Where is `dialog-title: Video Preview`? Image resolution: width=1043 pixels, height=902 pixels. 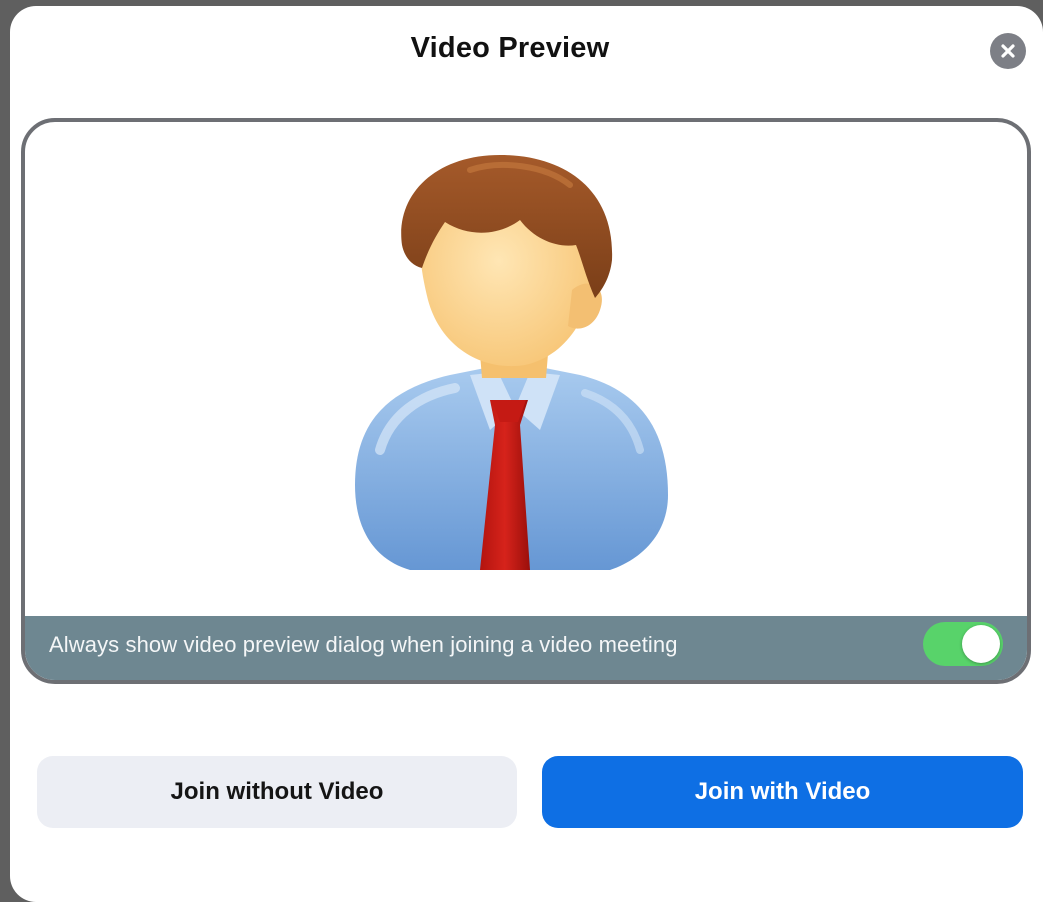 dialog-title: Video Preview is located at coordinates (510, 48).